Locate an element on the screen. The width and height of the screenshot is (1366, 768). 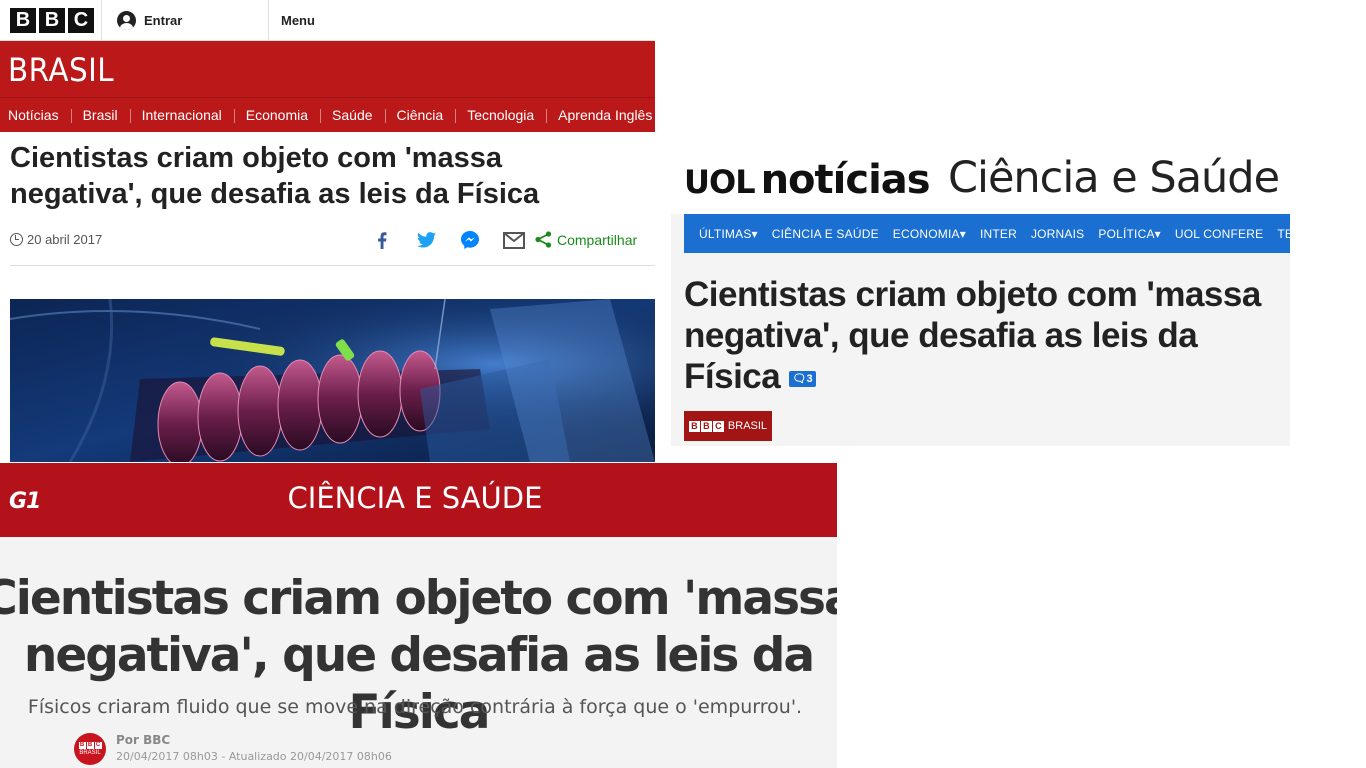
nav-item-economia: ECONOMIA▾ is located at coordinates (929, 234).